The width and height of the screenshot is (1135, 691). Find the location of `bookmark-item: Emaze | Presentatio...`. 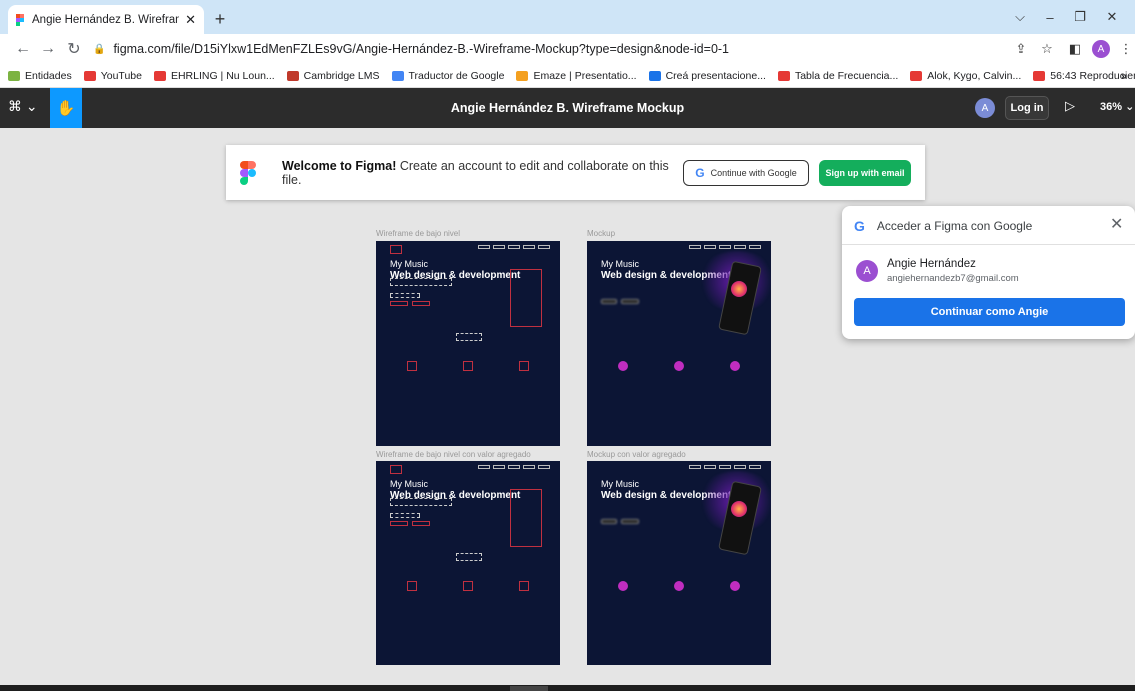

bookmark-item: Emaze | Presentatio... is located at coordinates (576, 76).